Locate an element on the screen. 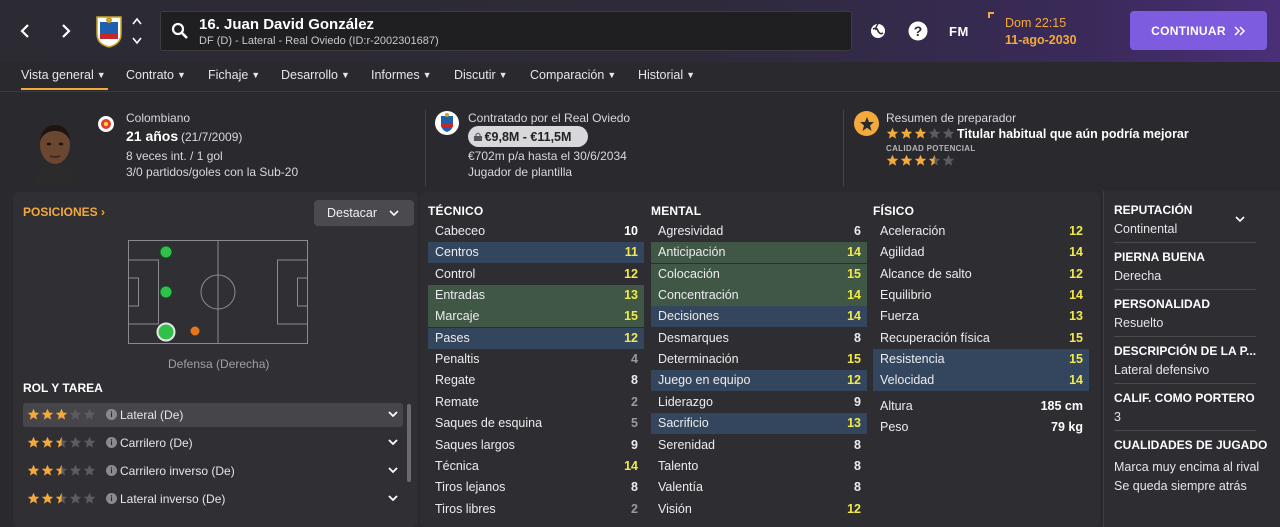 This screenshot has width=1280, height=527. roles-scrollbar is located at coordinates (409, 443).